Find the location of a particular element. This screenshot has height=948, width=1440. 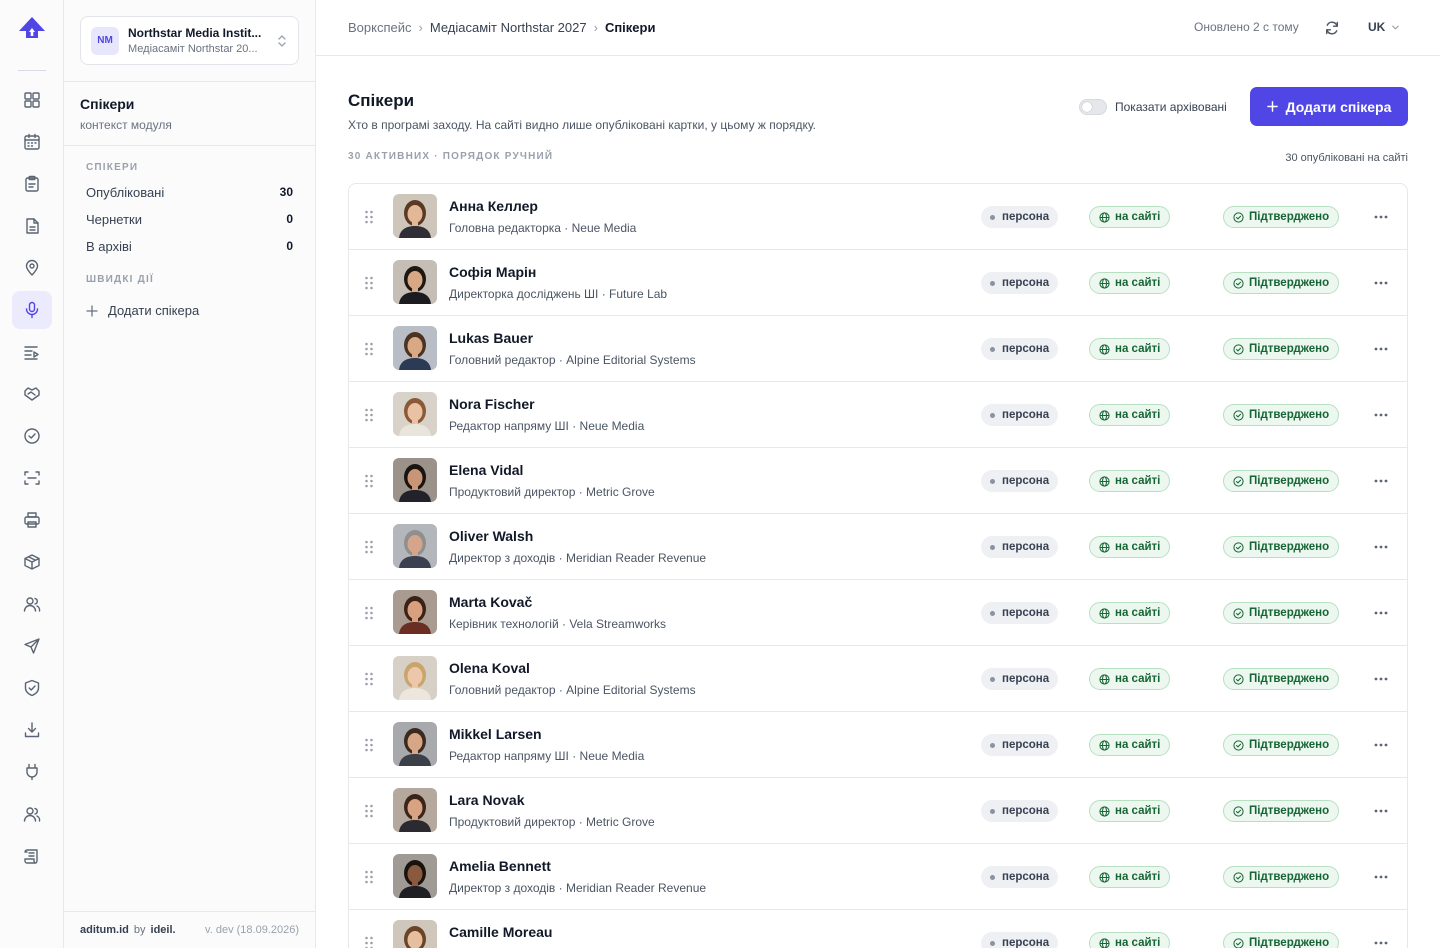

rail-item-download is located at coordinates (32, 730).